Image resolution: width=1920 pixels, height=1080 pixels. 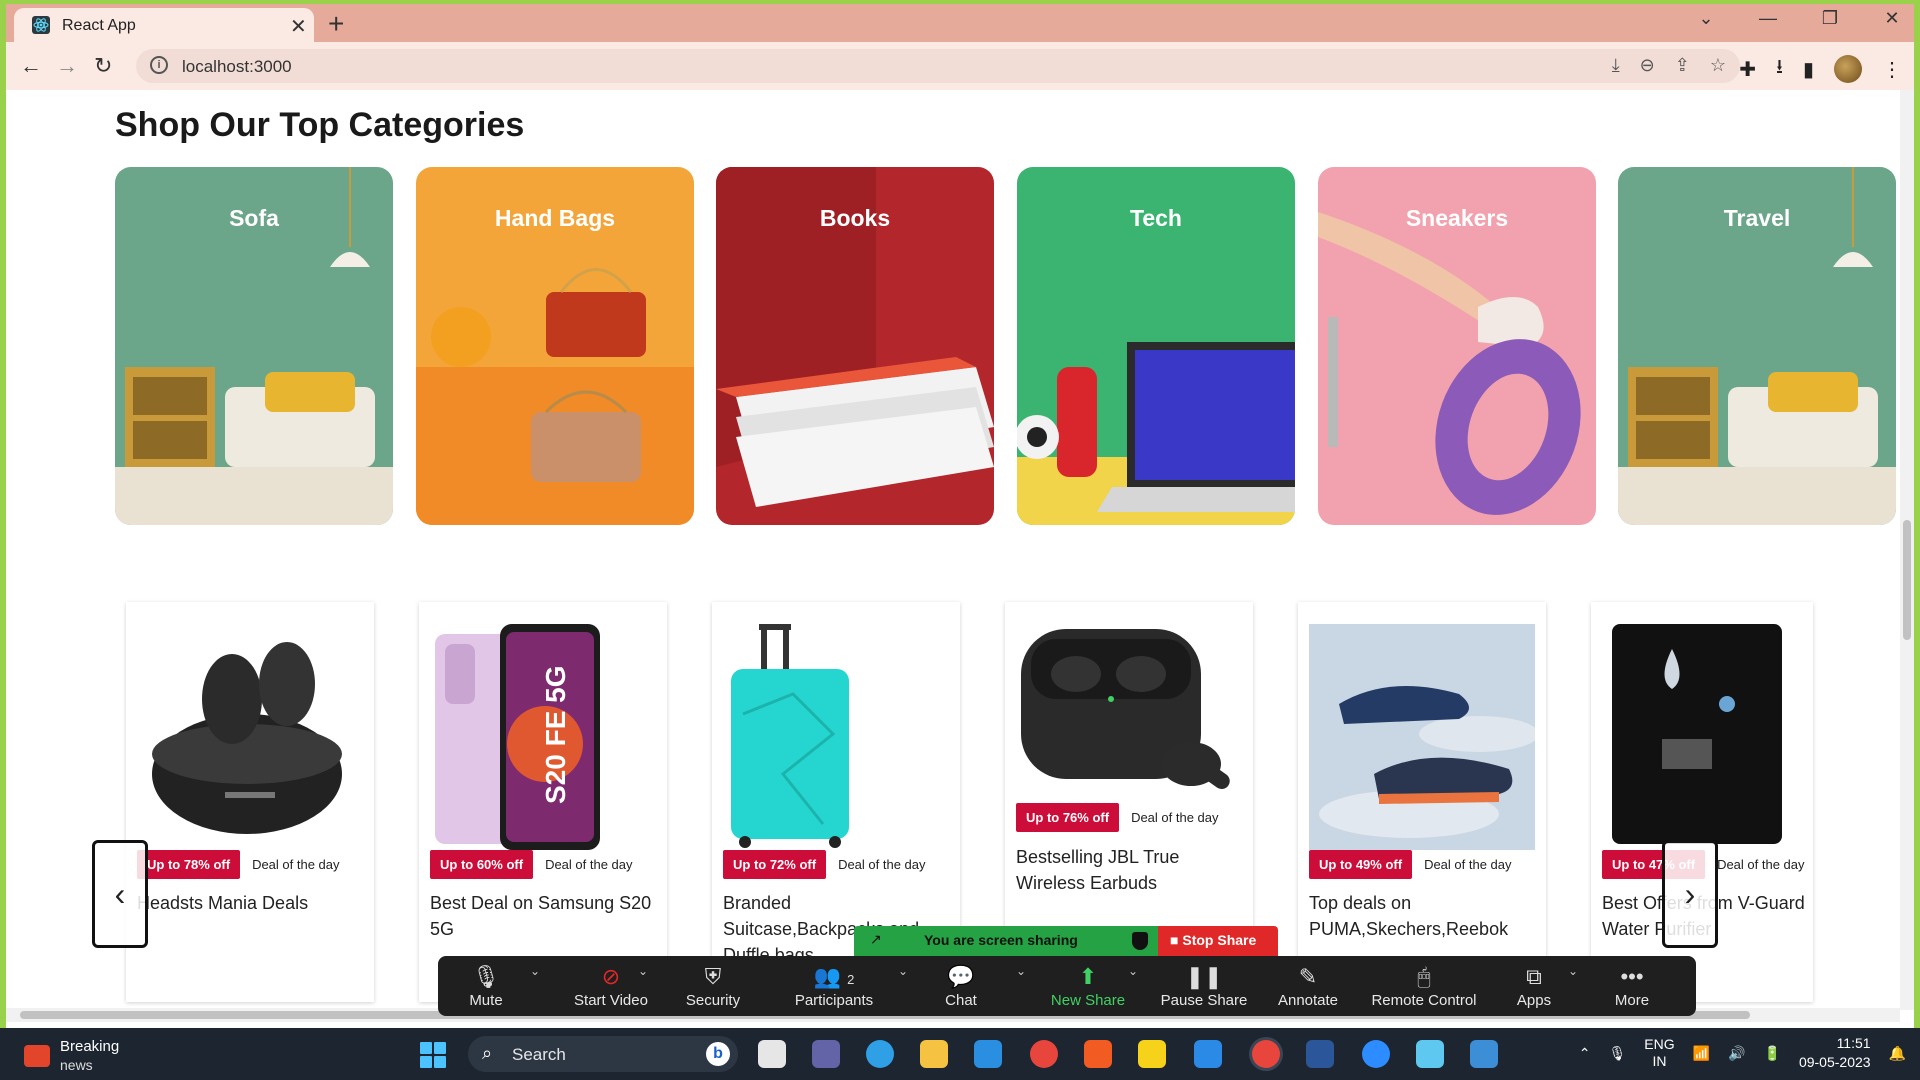 What do you see at coordinates (517, 737) in the screenshot?
I see `phone-image: S20 FE 5G` at bounding box center [517, 737].